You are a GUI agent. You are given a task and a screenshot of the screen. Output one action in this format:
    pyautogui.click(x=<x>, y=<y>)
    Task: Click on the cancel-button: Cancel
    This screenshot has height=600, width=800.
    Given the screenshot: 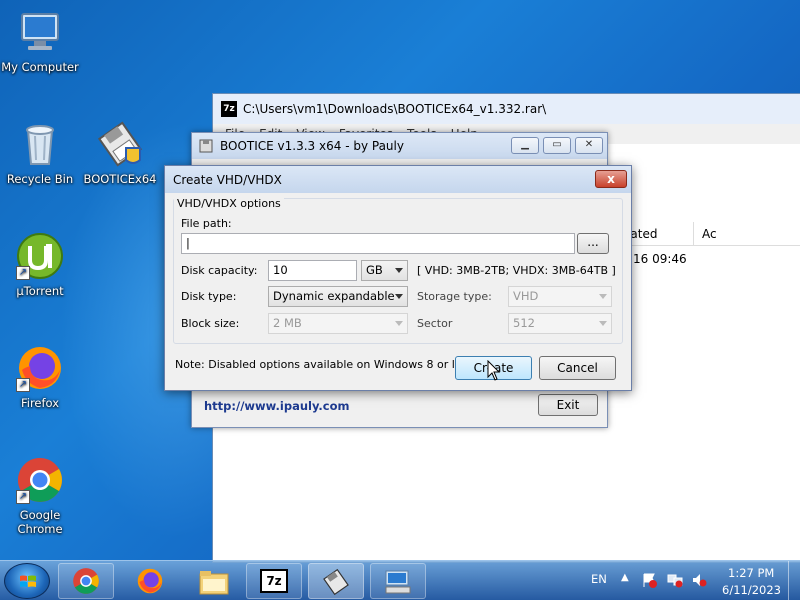 What is the action you would take?
    pyautogui.click(x=577, y=368)
    